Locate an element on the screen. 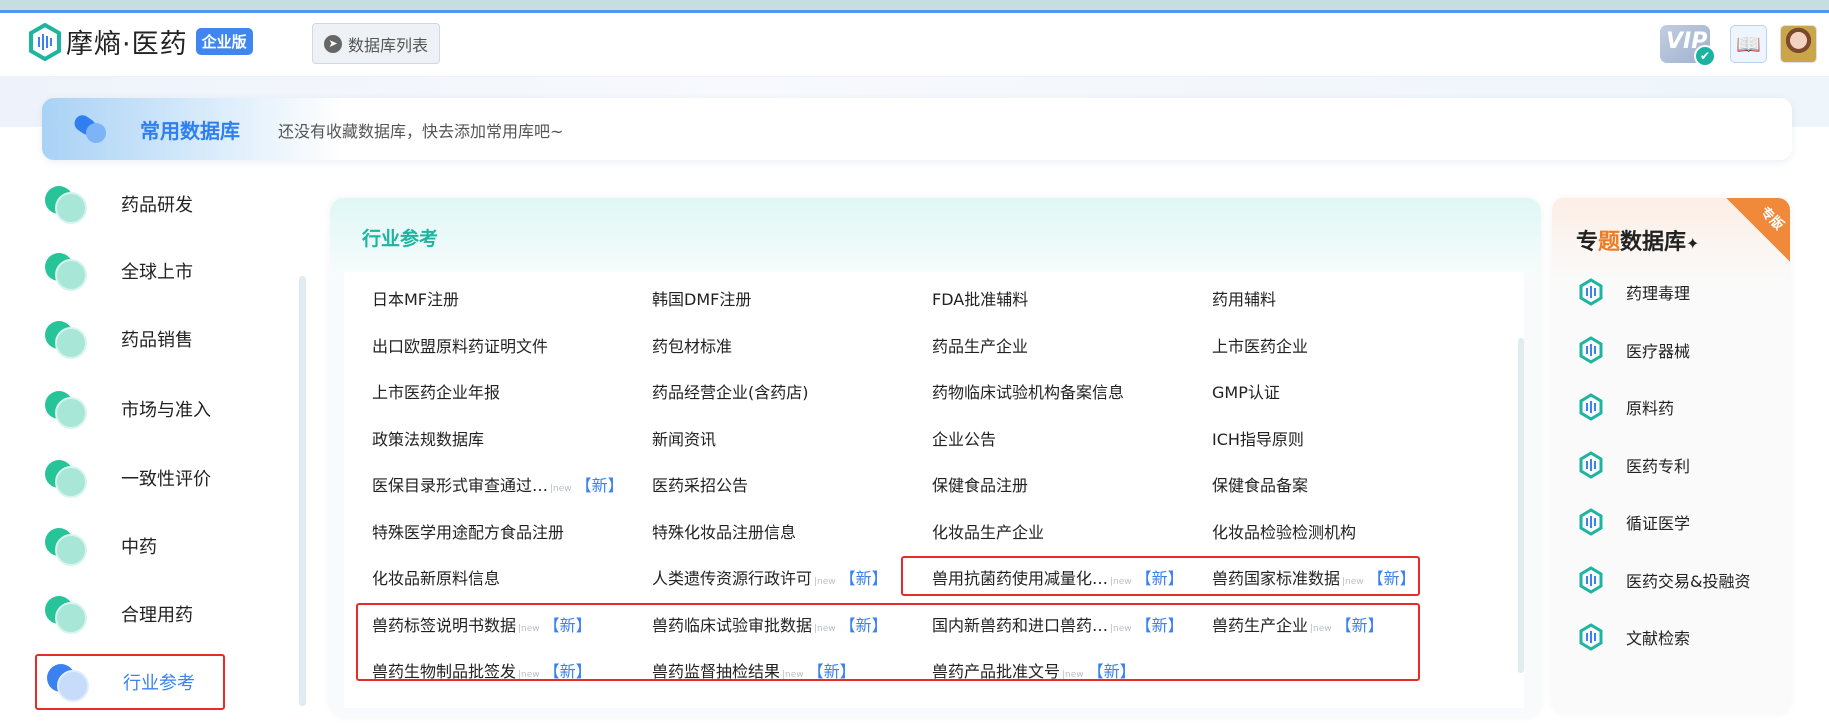  database-link: ICH指导原则 is located at coordinates (1258, 438).